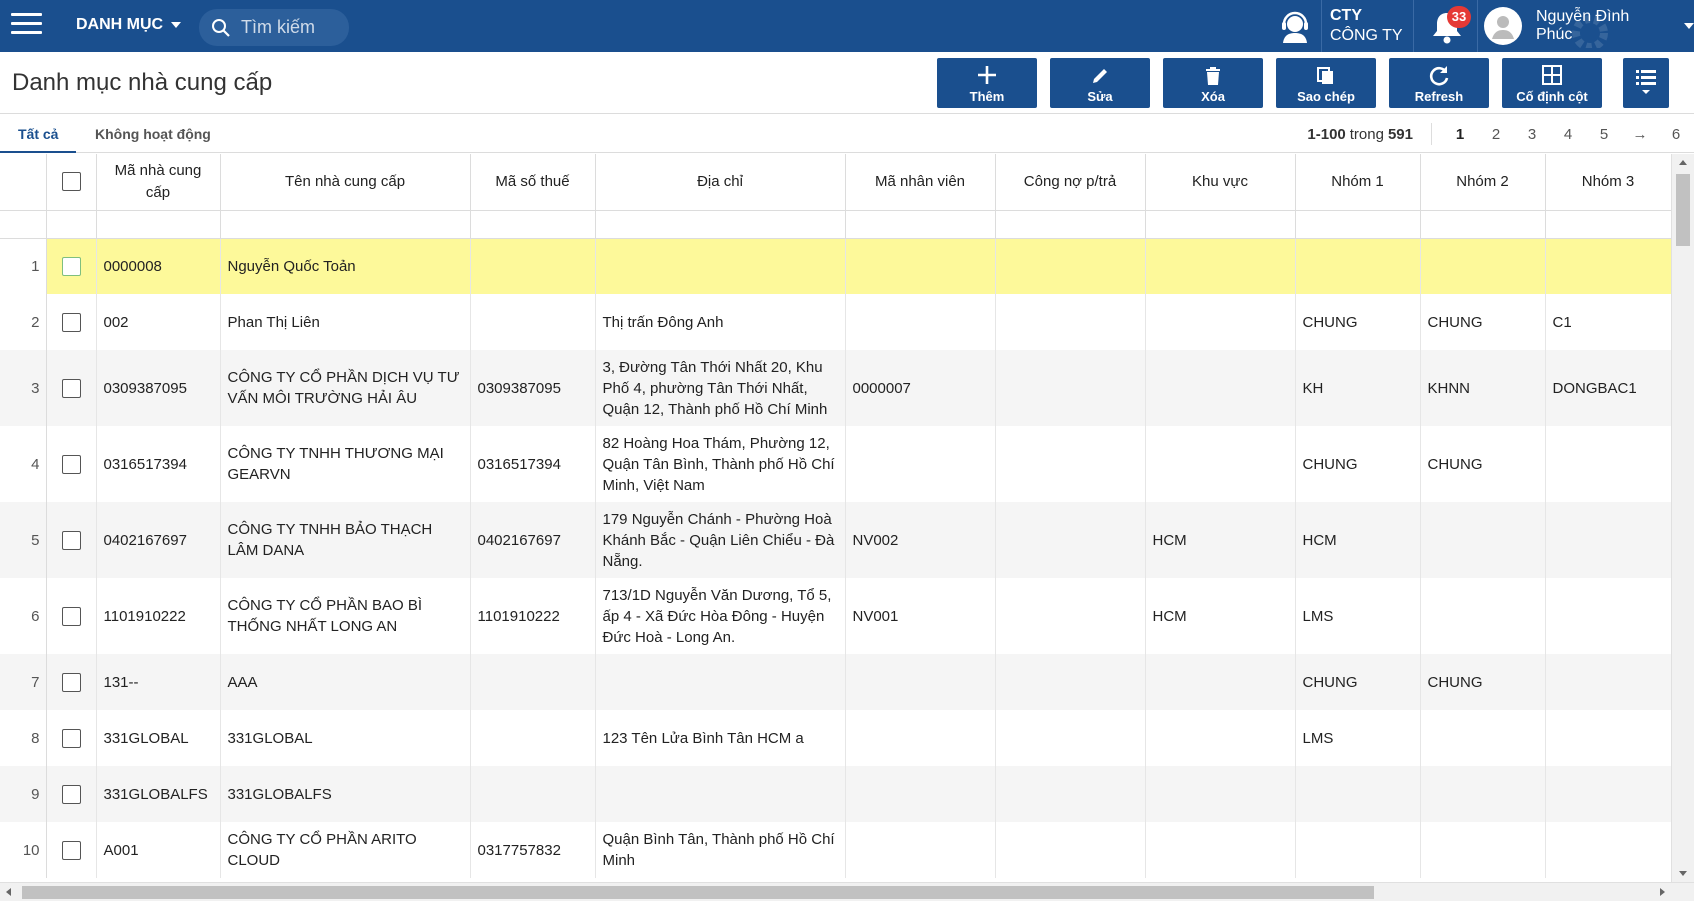  What do you see at coordinates (293, 27) in the screenshot?
I see `search-input` at bounding box center [293, 27].